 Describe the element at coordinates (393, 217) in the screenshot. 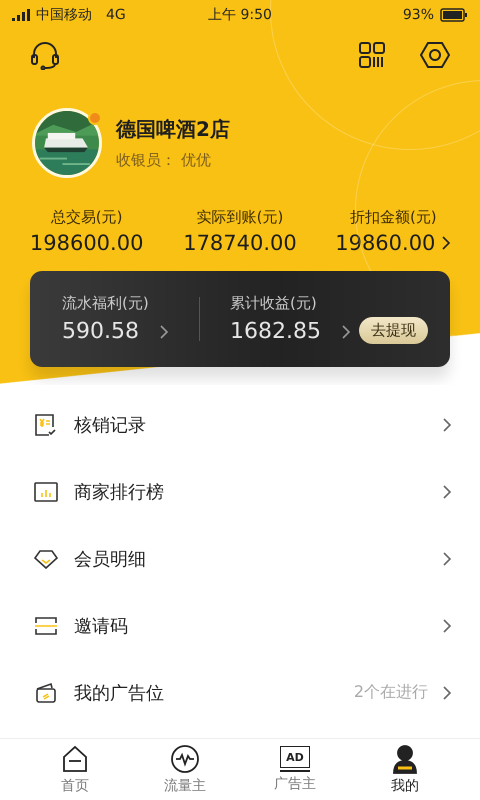

I see `stat-label: 折扣金额(元)` at that location.